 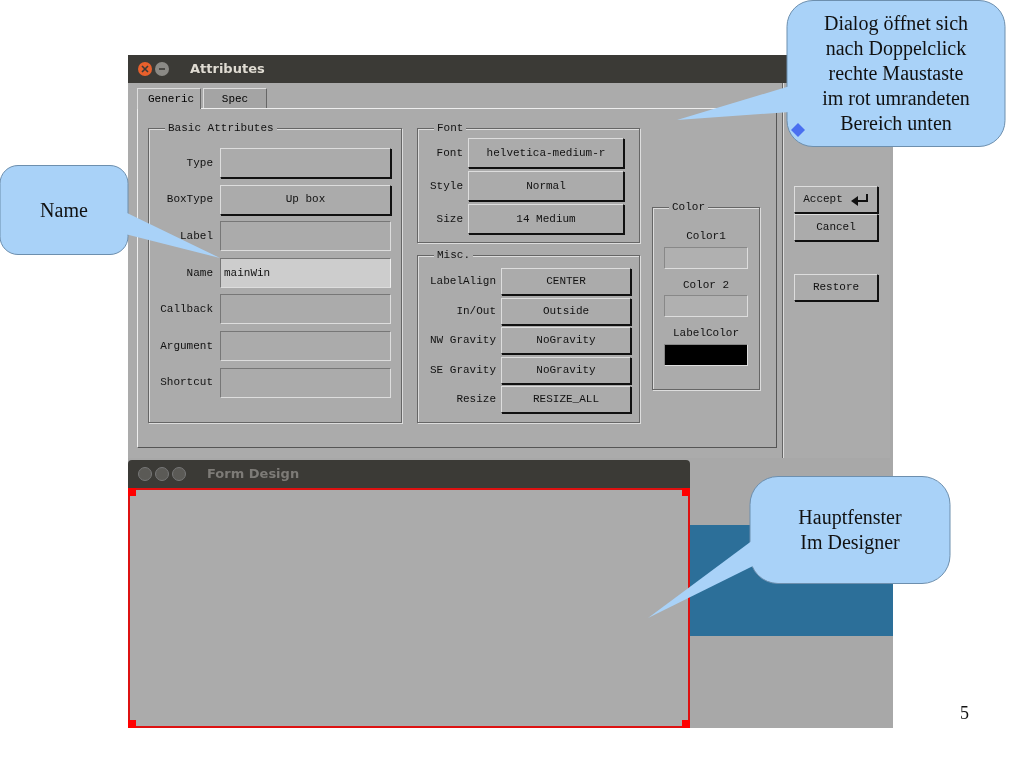 I want to click on choice-button: Normal, so click(x=546, y=186).